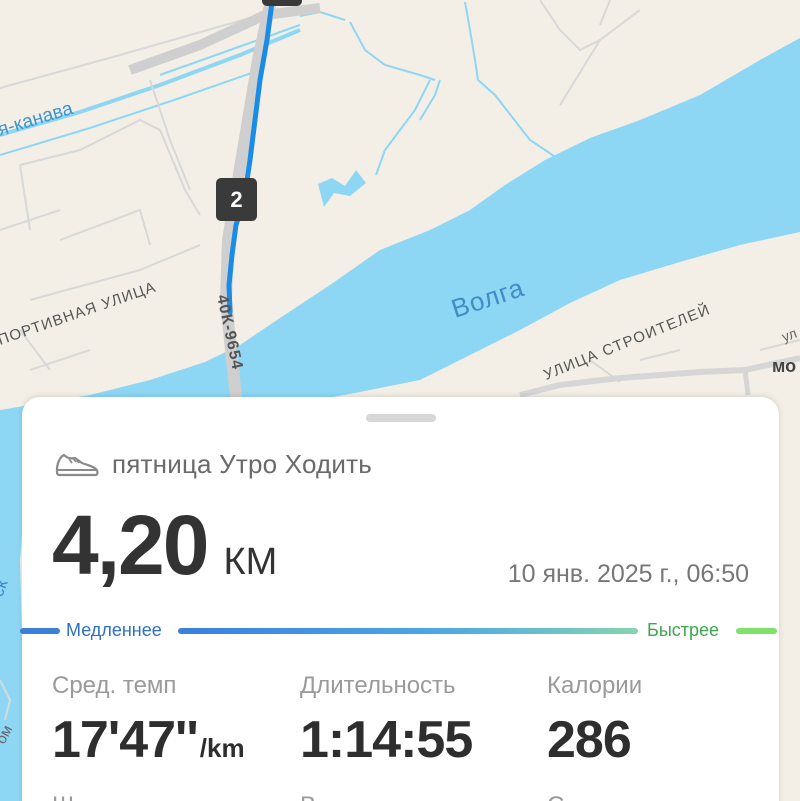 This screenshot has height=801, width=800. Describe the element at coordinates (114, 630) in the screenshot. I see `pace-scale-slow-label: Медленнее` at that location.